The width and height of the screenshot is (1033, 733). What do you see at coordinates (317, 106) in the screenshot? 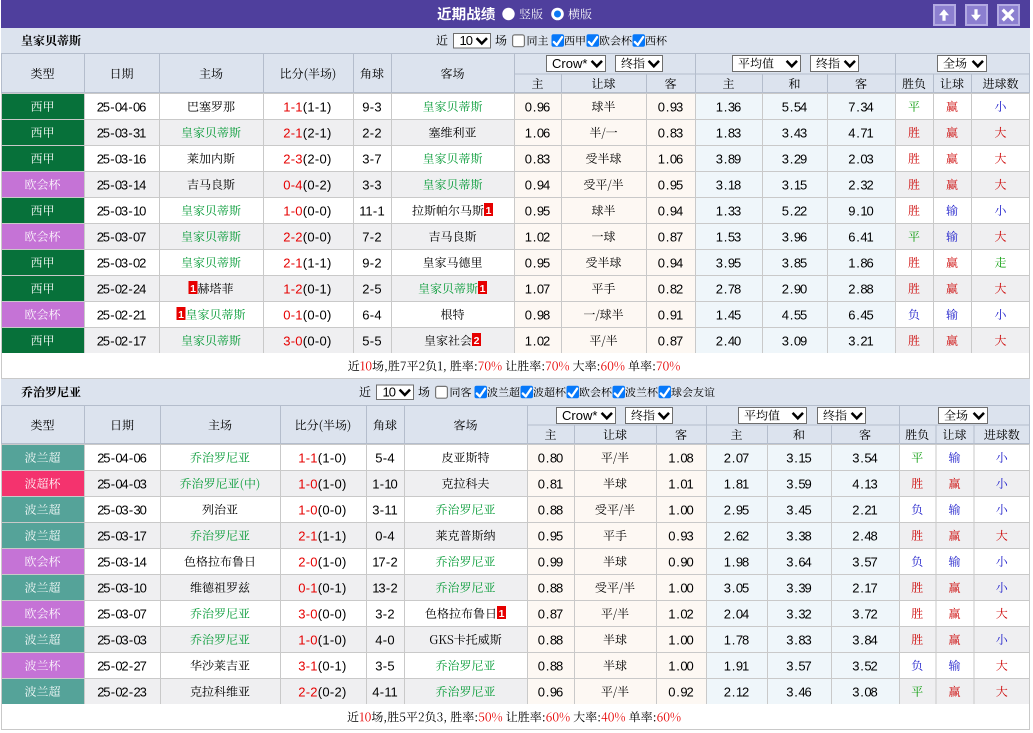
I see `svg-text: (1-1)` at bounding box center [317, 106].